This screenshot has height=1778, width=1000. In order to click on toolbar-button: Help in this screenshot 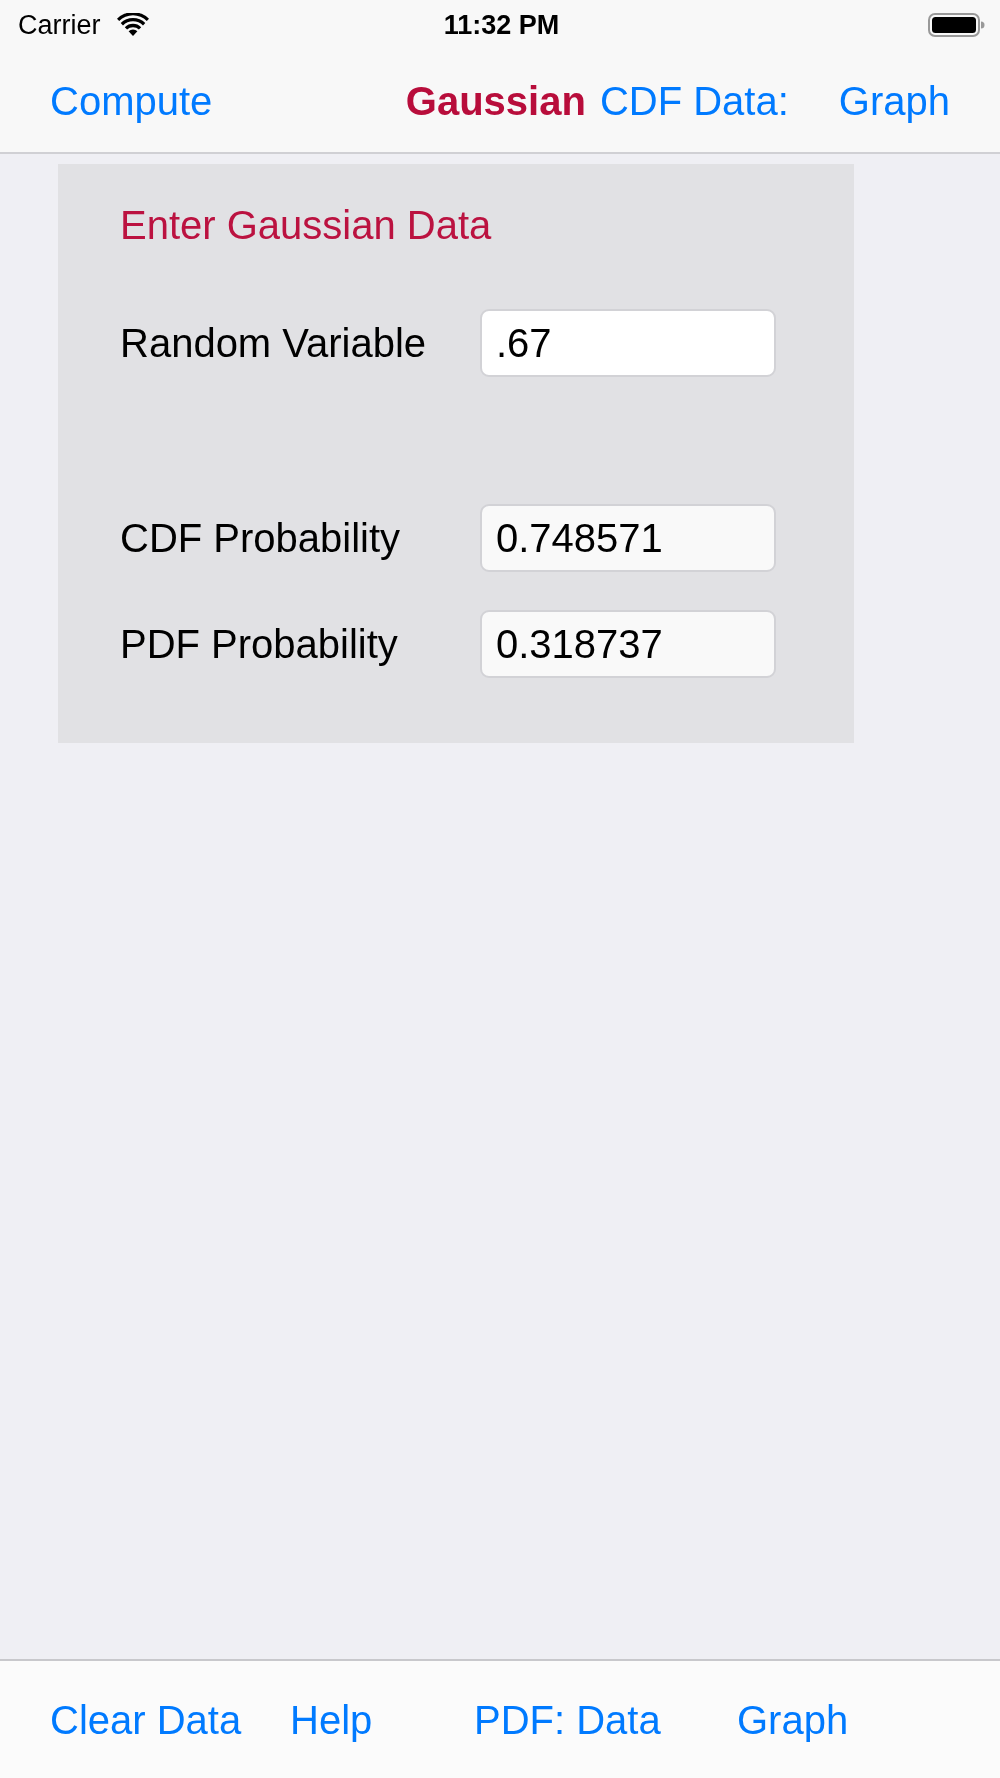, I will do `click(331, 1719)`.